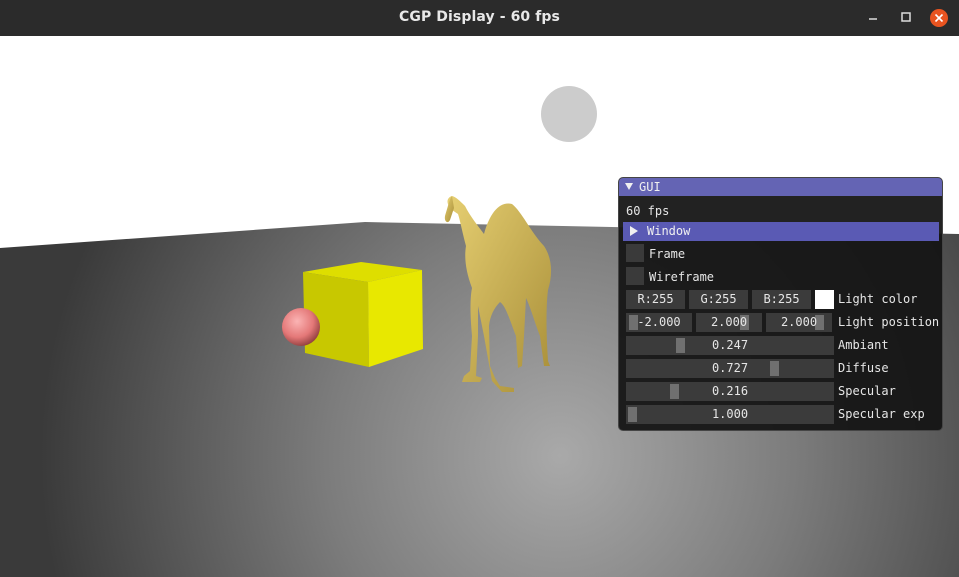 This screenshot has height=577, width=959. What do you see at coordinates (635, 276) in the screenshot?
I see `wireframe-checkbox` at bounding box center [635, 276].